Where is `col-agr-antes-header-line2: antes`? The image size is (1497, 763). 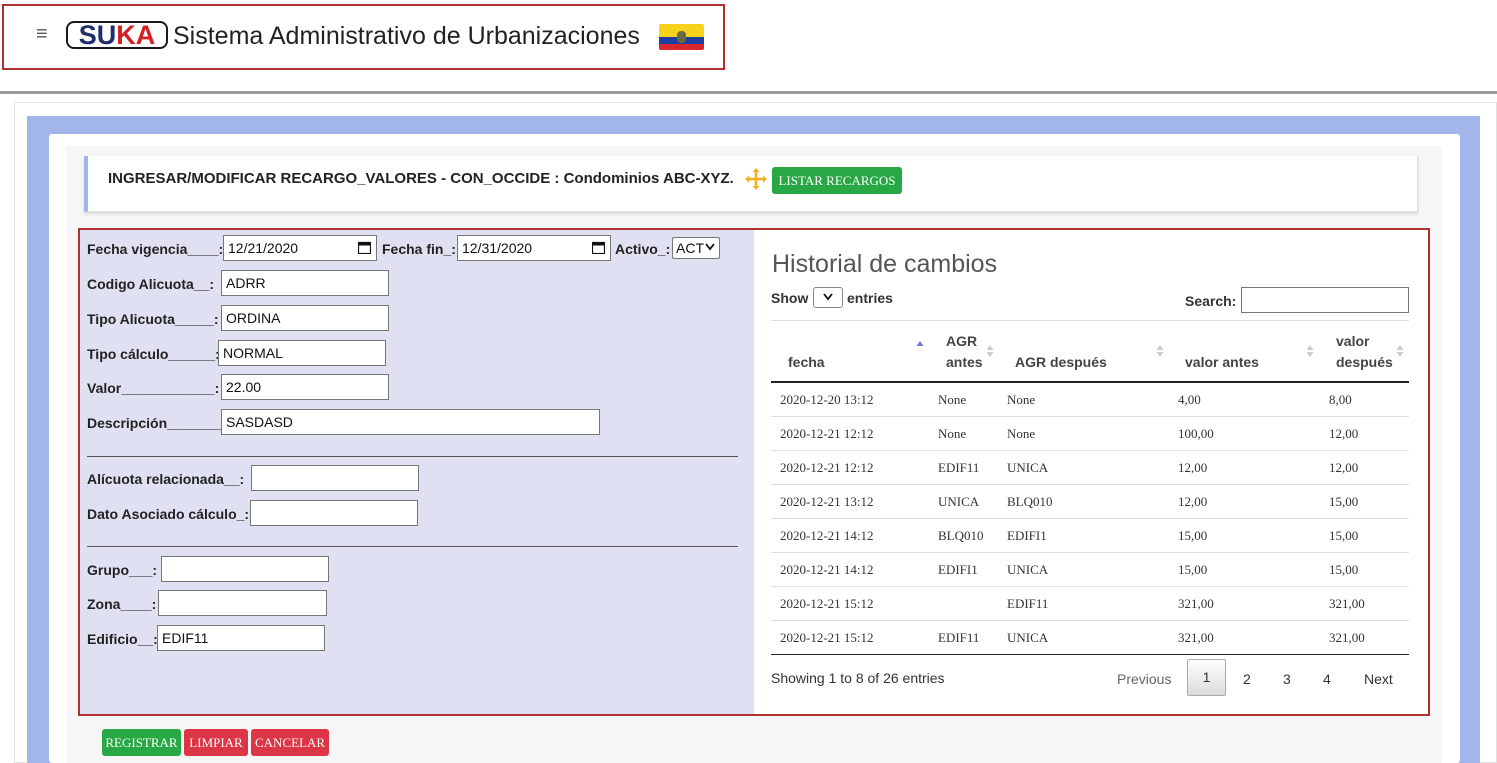
col-agr-antes-header-line2: antes is located at coordinates (964, 362).